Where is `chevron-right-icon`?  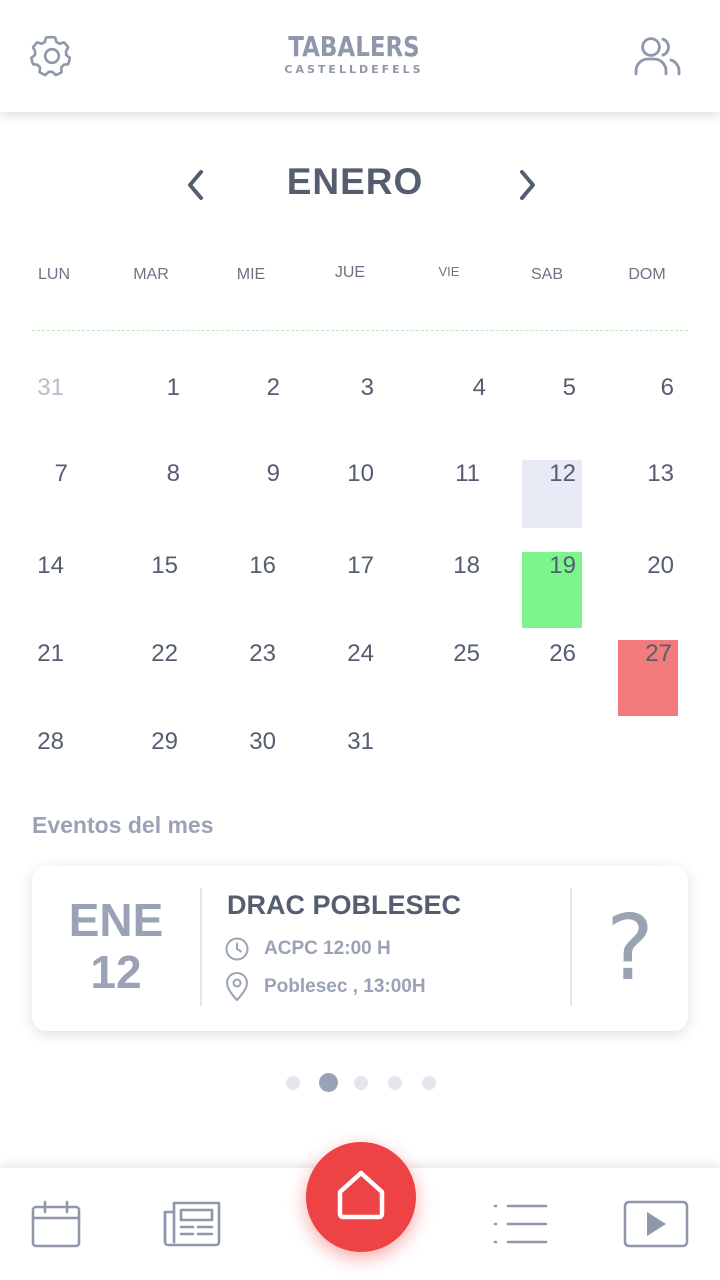
chevron-right-icon is located at coordinates (527, 187).